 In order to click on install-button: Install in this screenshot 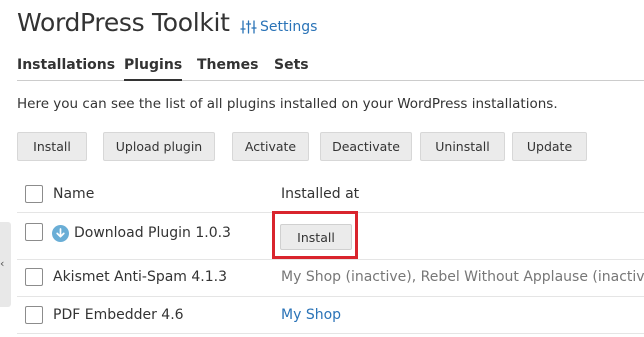, I will do `click(52, 146)`.